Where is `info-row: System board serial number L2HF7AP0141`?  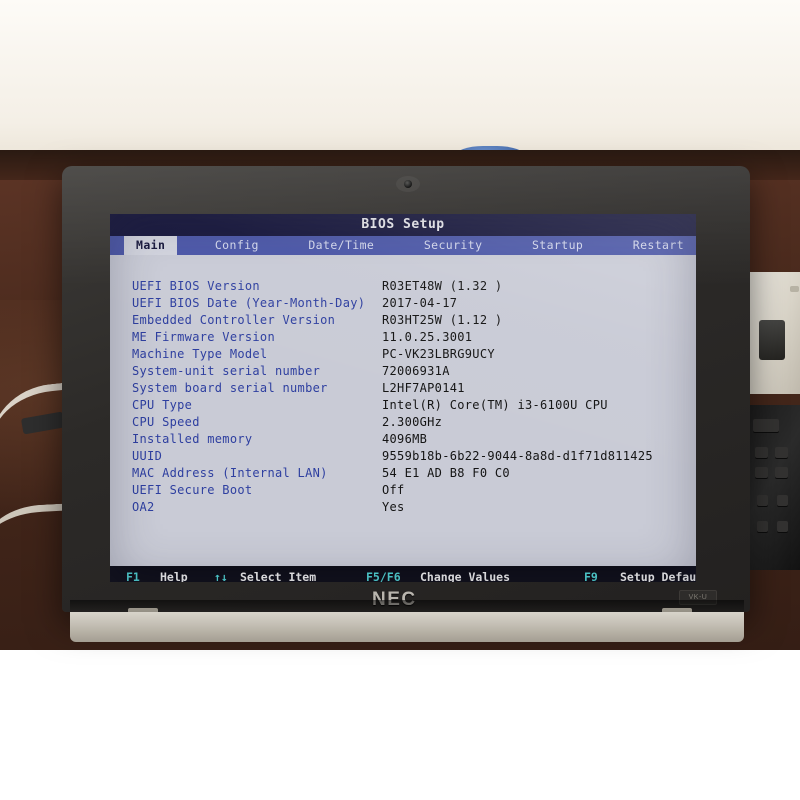
info-row: System board serial number L2HF7AP0141 is located at coordinates (403, 387).